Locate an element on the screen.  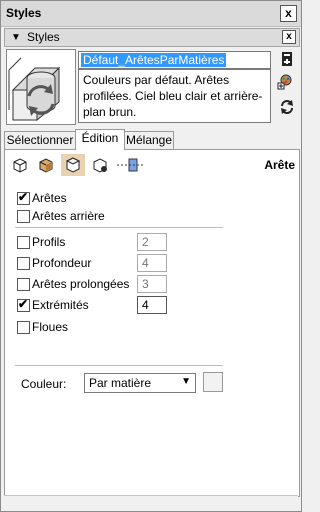
extremites-checkbox: ✔ is located at coordinates (23, 304).